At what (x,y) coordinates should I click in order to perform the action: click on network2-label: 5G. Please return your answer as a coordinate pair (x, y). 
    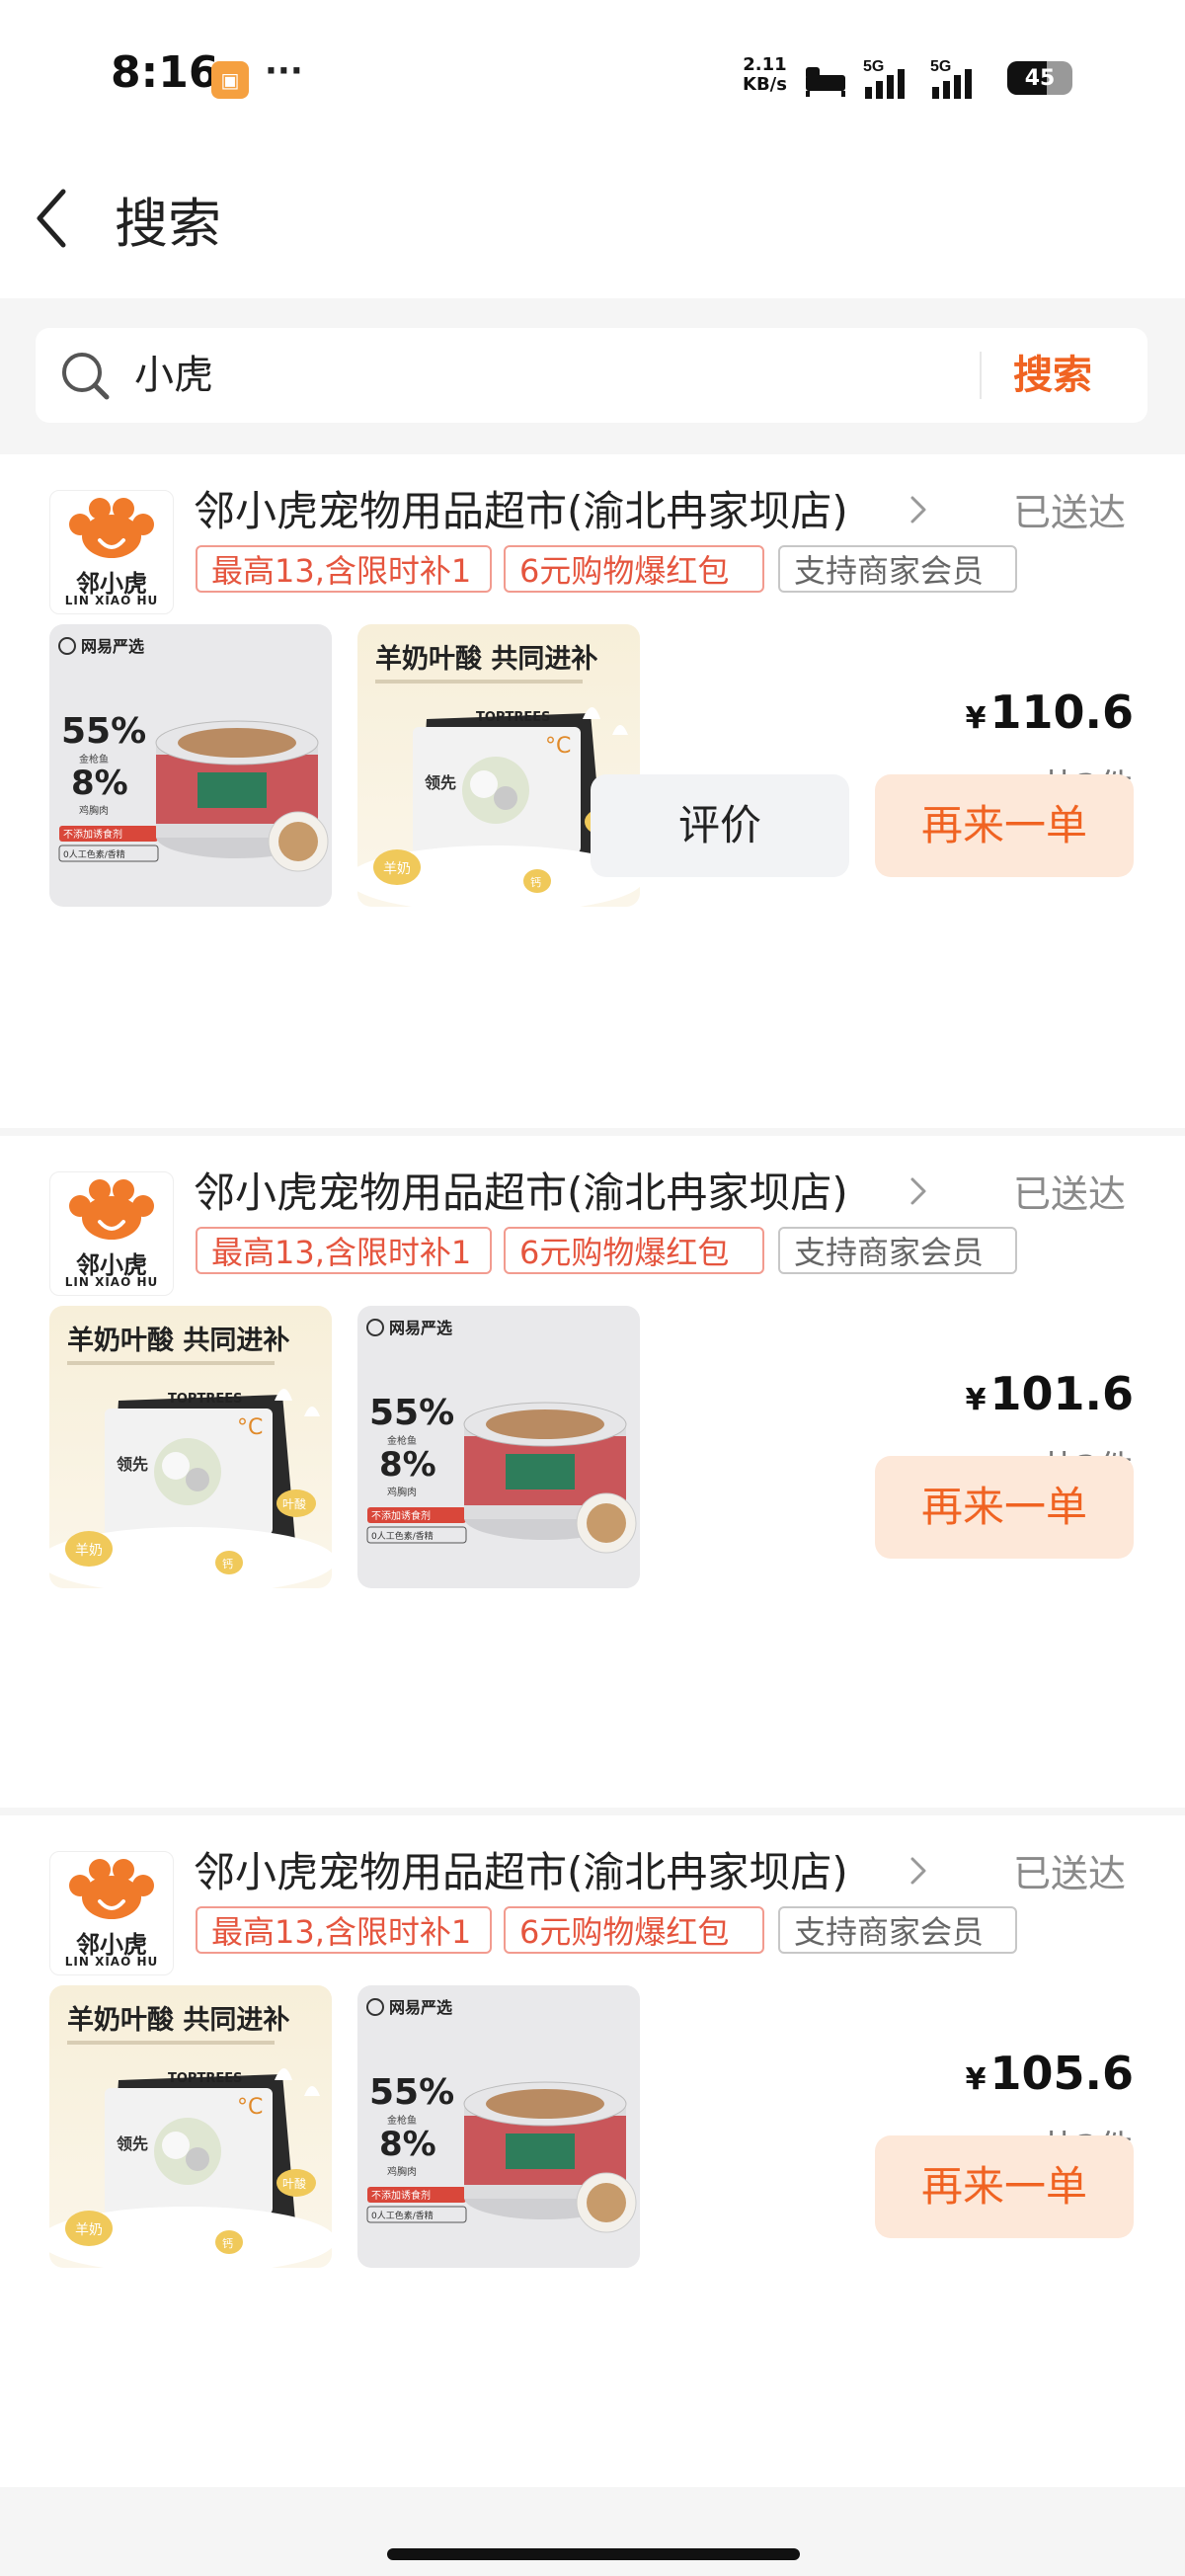
    Looking at the image, I should click on (941, 66).